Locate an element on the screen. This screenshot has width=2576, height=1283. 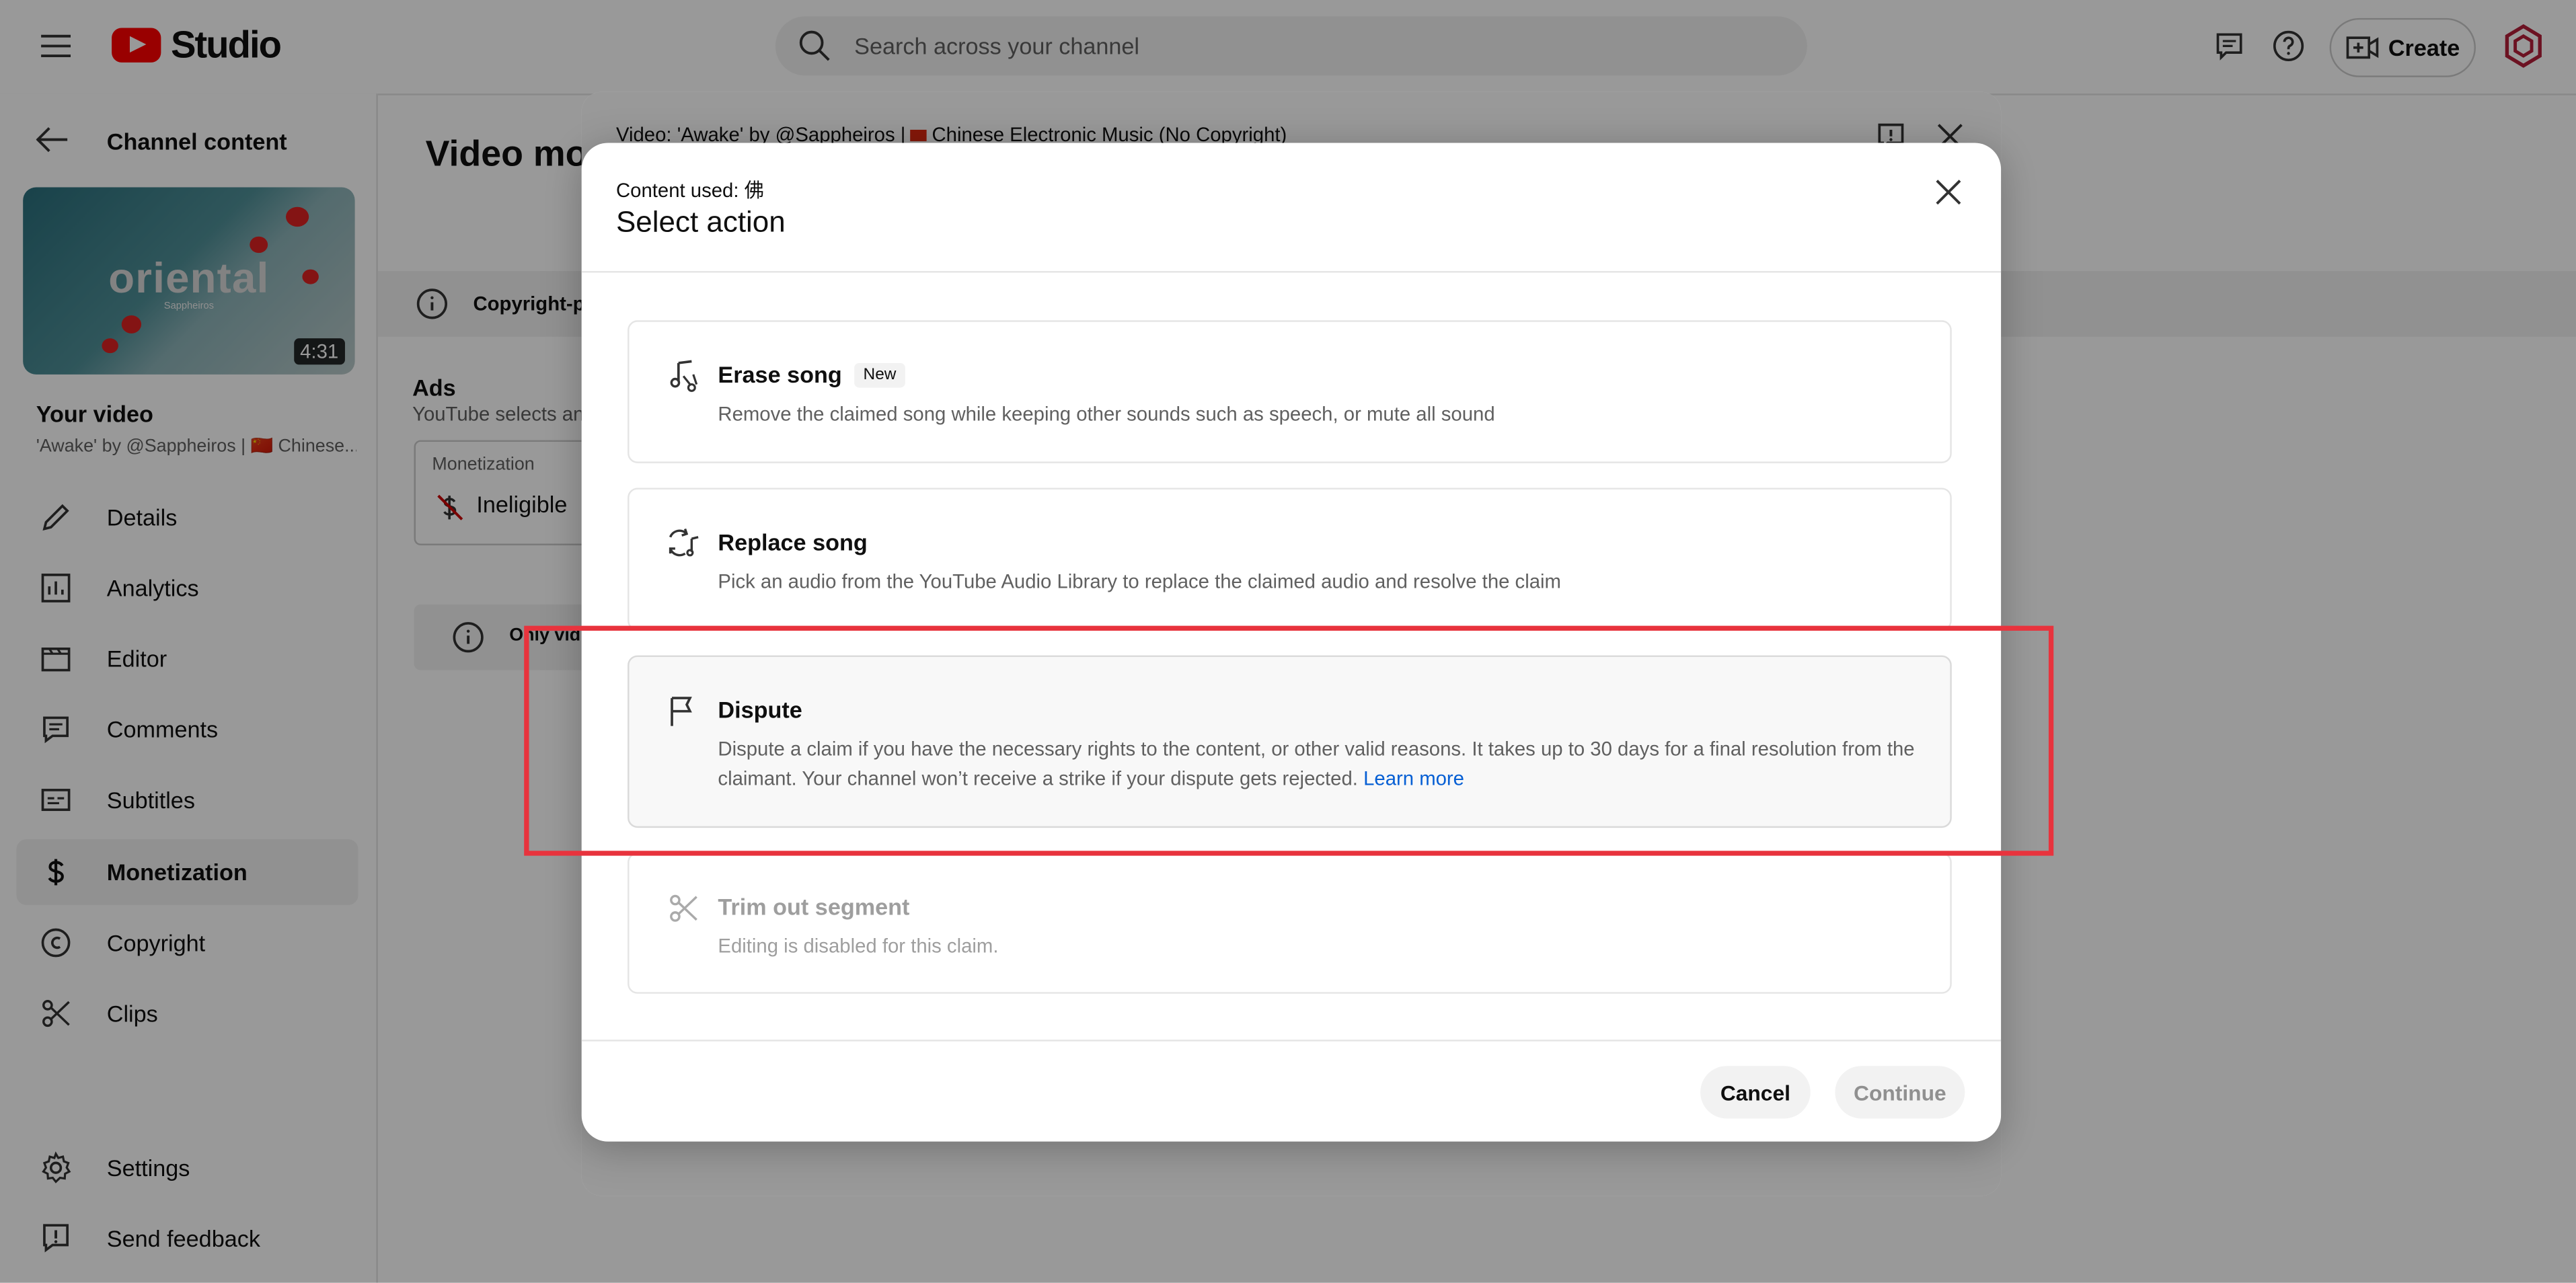
dialog-close-button is located at coordinates (1948, 192).